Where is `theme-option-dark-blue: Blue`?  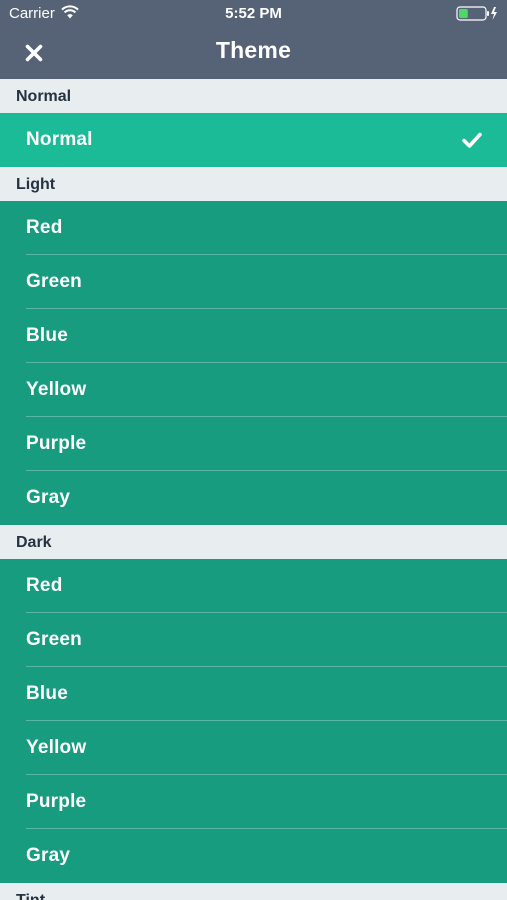 theme-option-dark-blue: Blue is located at coordinates (253, 694).